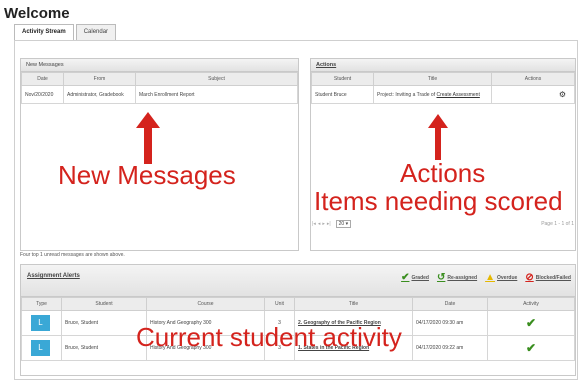 This screenshot has width=584, height=383. What do you see at coordinates (441, 277) in the screenshot?
I see `refresh-icon: ↺` at bounding box center [441, 277].